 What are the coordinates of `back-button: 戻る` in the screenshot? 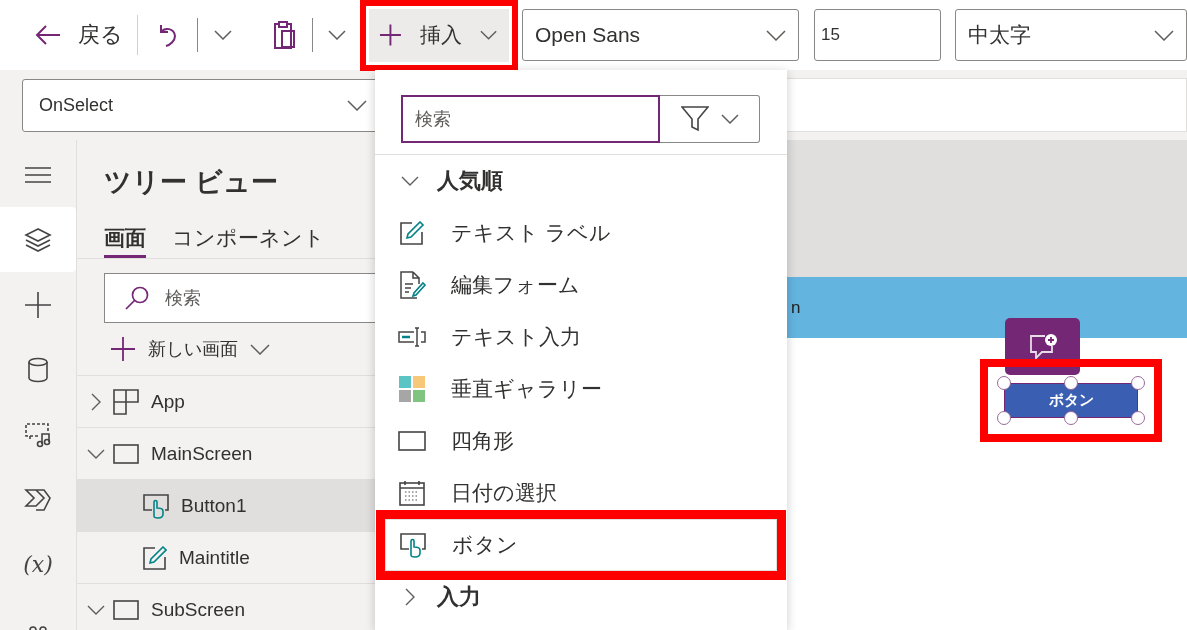 It's located at (78, 35).